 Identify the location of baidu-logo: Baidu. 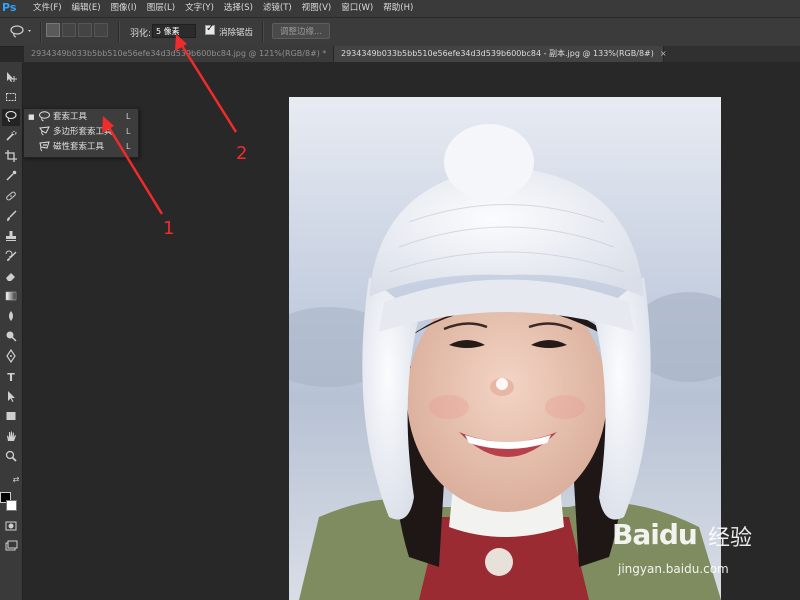
(655, 534).